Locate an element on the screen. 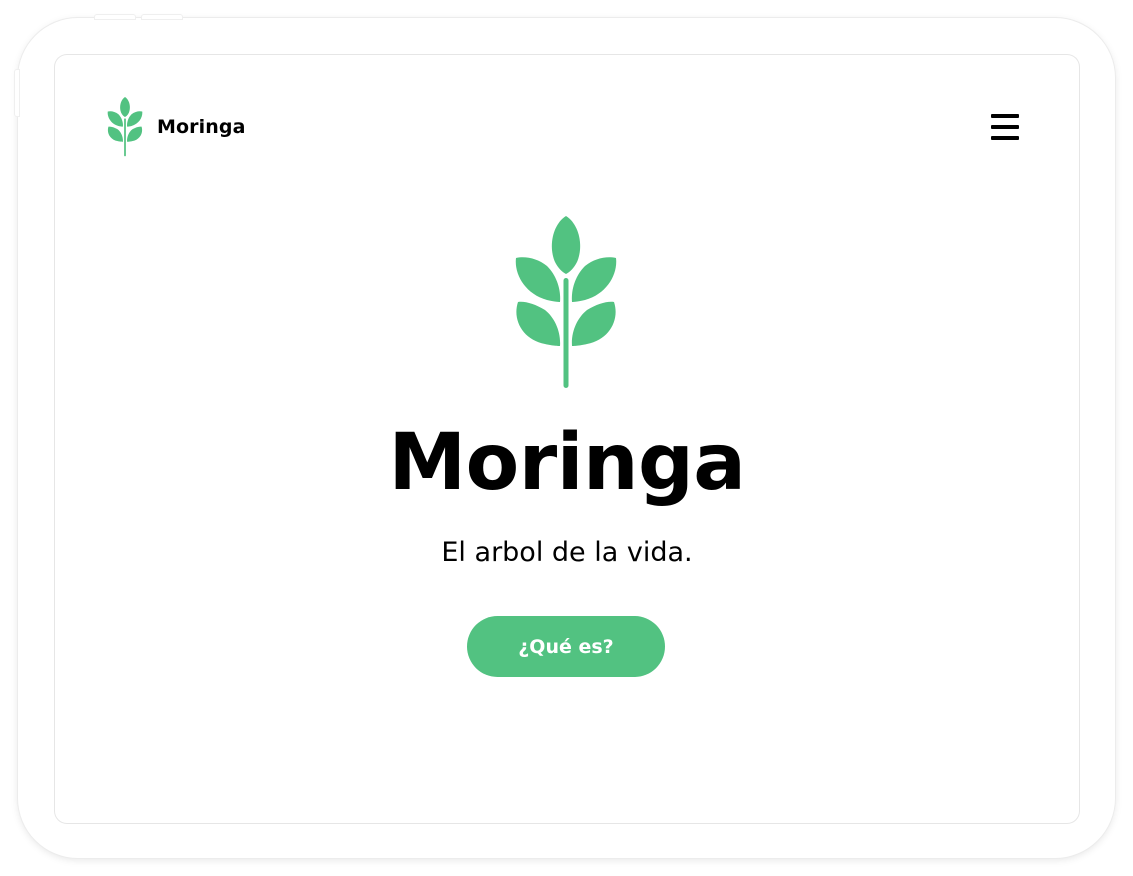  hero-subtitle: El arbol de la vida. is located at coordinates (567, 552).